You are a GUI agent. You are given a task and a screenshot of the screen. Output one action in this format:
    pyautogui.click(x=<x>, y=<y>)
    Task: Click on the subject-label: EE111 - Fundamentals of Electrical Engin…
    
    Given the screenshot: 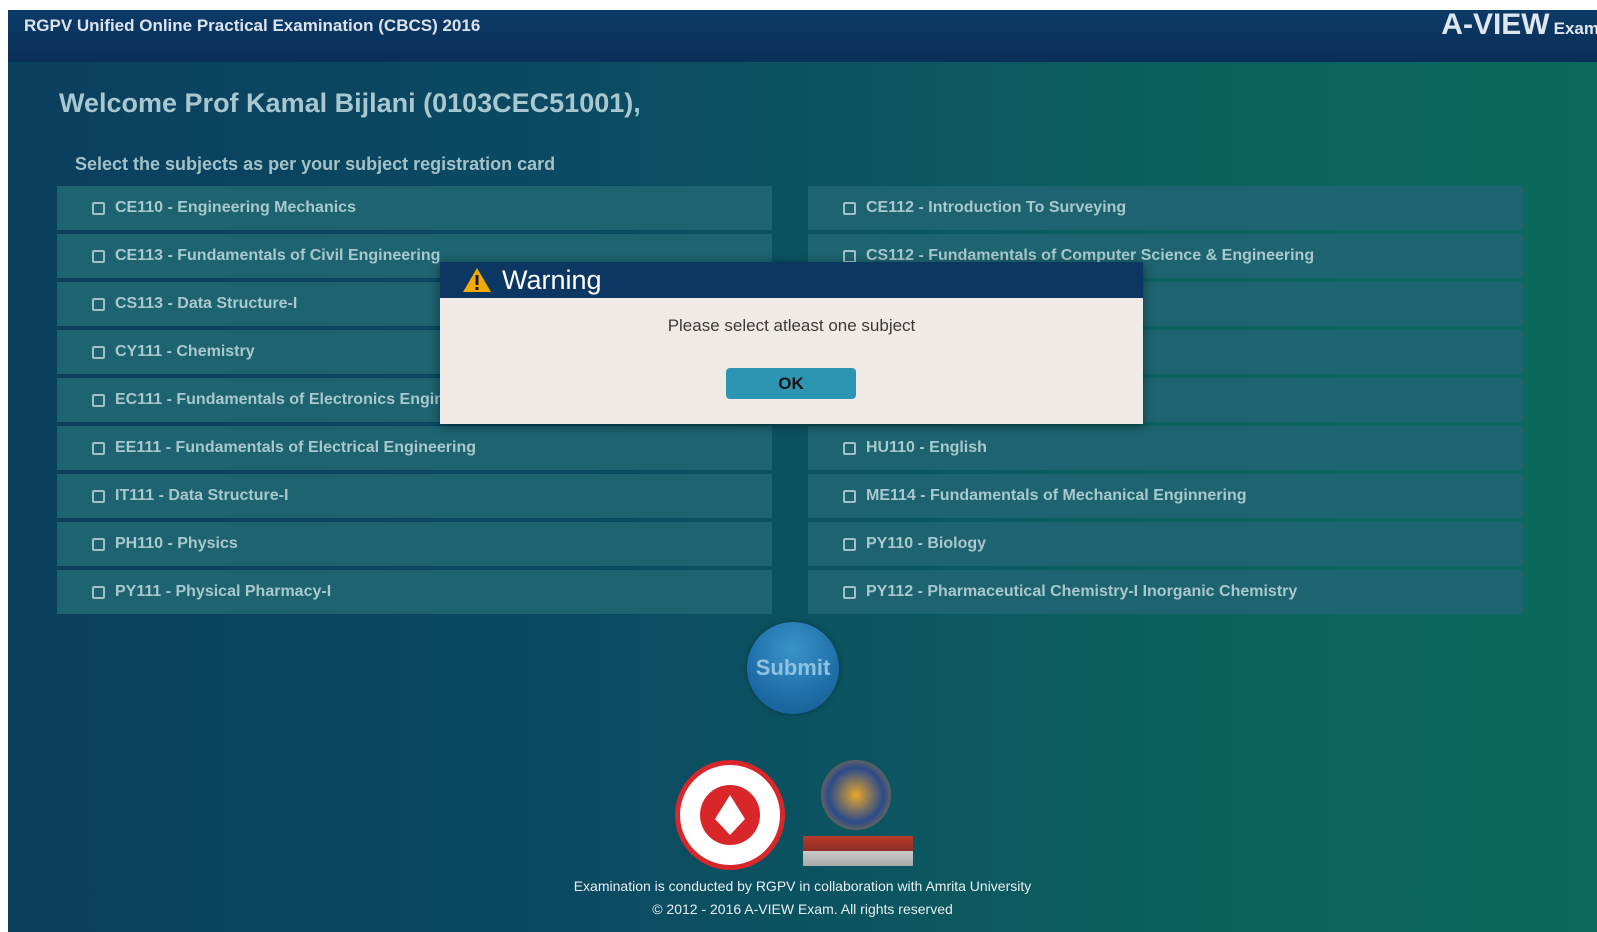 What is the action you would take?
    pyautogui.click(x=295, y=447)
    